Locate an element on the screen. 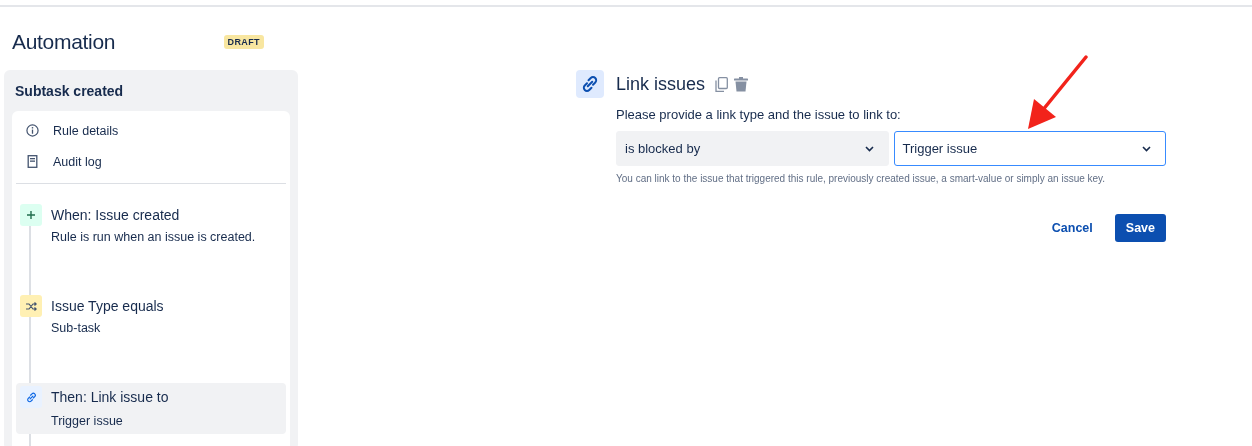 The width and height of the screenshot is (1252, 446). shuffle-icon is located at coordinates (31, 306).